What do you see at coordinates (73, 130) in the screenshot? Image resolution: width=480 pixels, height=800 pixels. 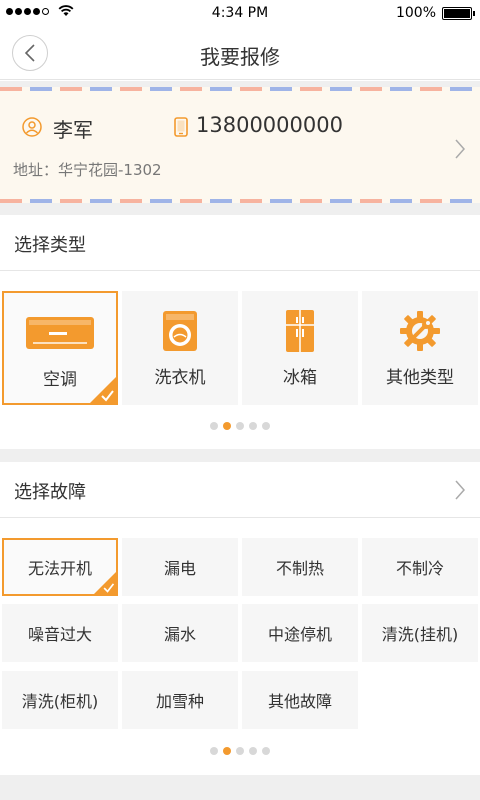 I see `contact-name: 李军` at bounding box center [73, 130].